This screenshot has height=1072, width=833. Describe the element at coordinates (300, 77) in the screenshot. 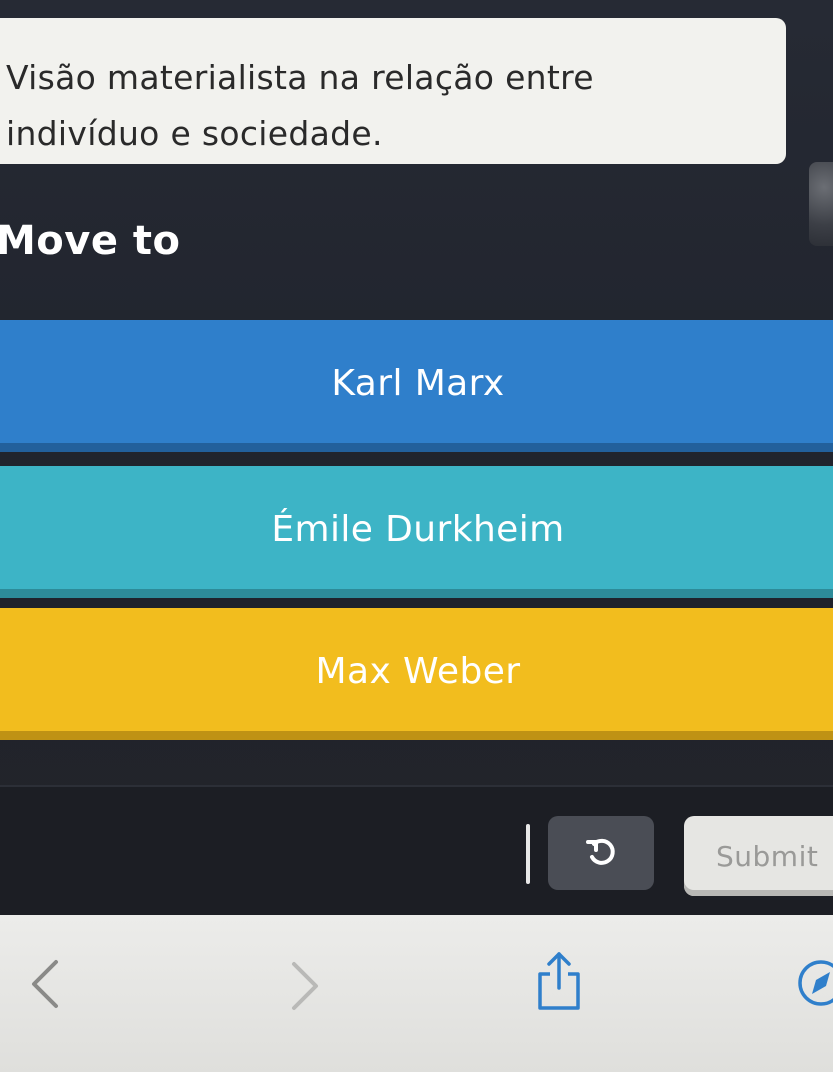

I see `statement-line-1: Visão materialista na relação entre` at that location.